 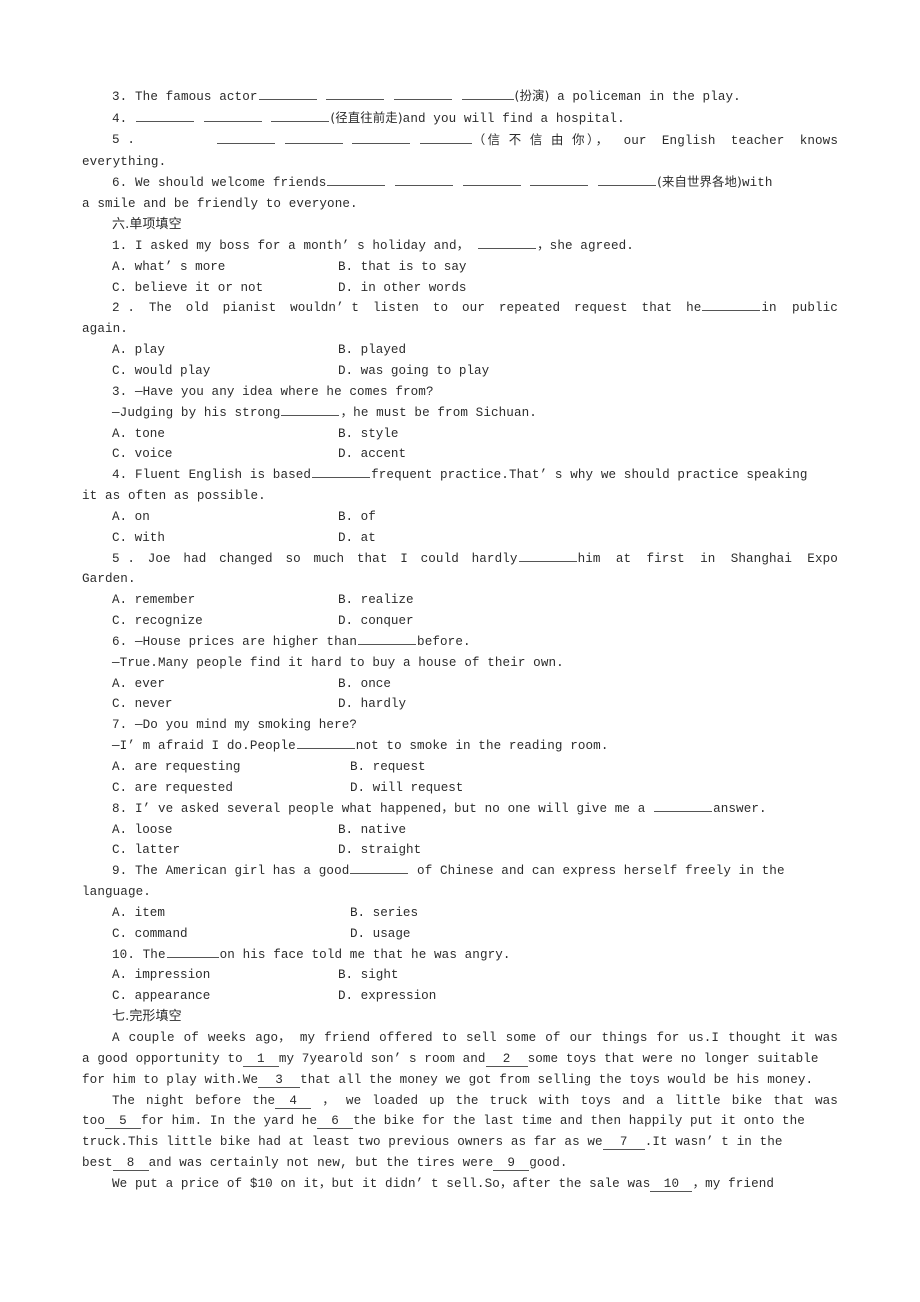 What do you see at coordinates (380, 934) in the screenshot?
I see `option-d: D. usage` at bounding box center [380, 934].